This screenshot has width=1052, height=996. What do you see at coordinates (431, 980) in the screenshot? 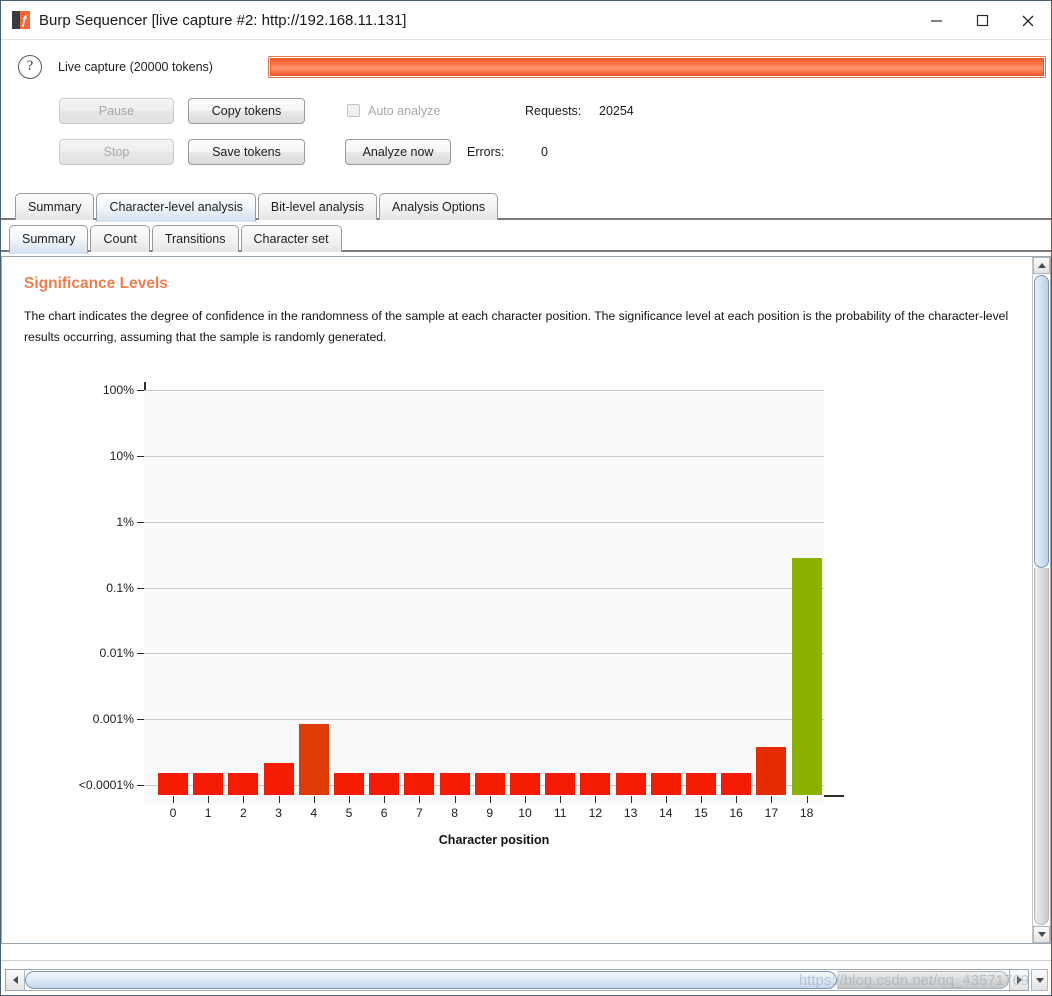
I see `horizontal-scroll-thumb` at bounding box center [431, 980].